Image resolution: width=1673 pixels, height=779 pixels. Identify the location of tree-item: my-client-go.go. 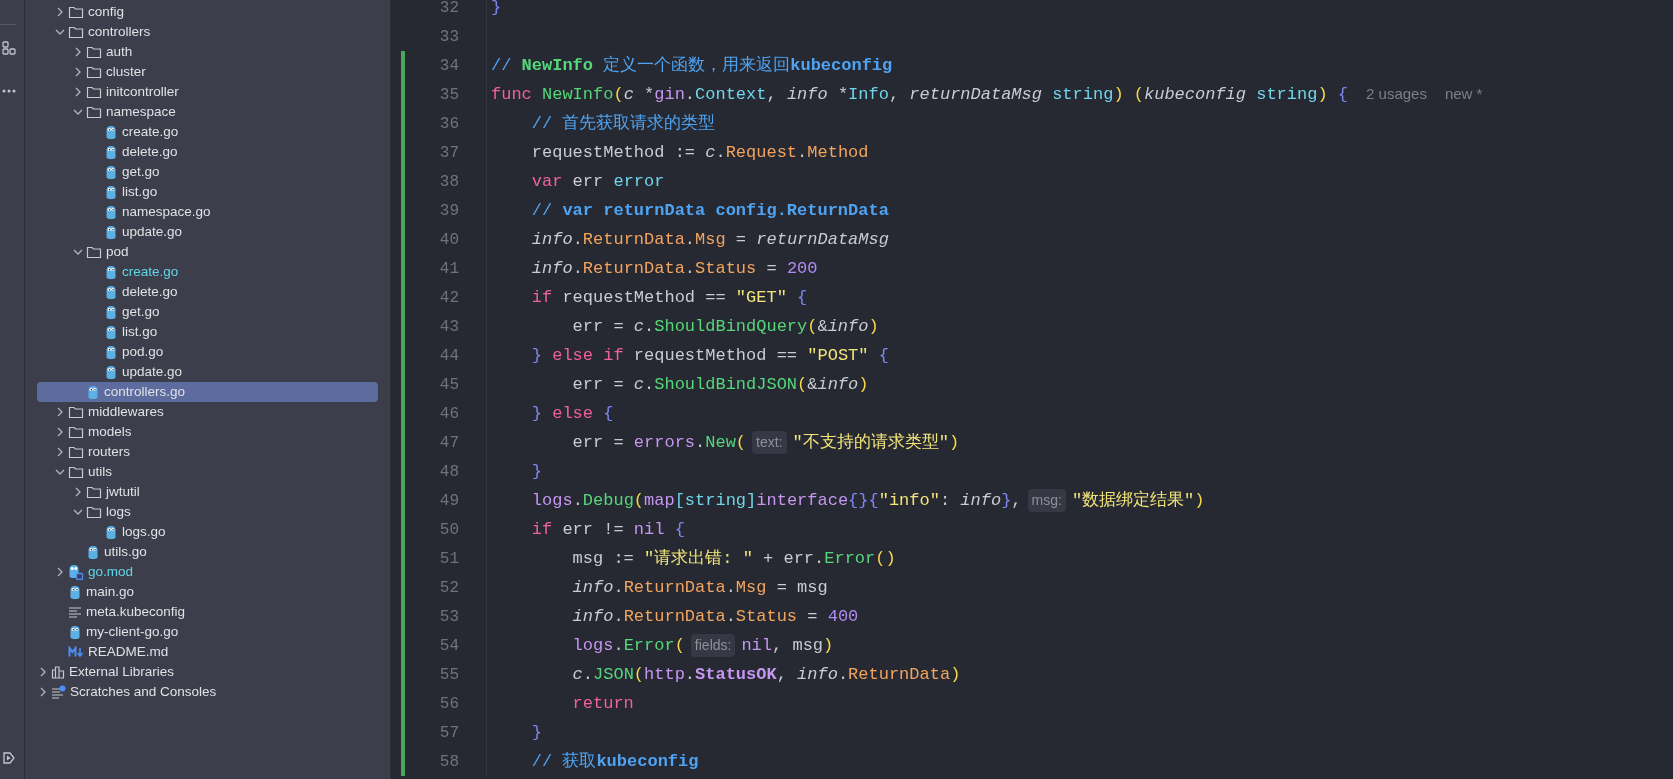
(207, 632).